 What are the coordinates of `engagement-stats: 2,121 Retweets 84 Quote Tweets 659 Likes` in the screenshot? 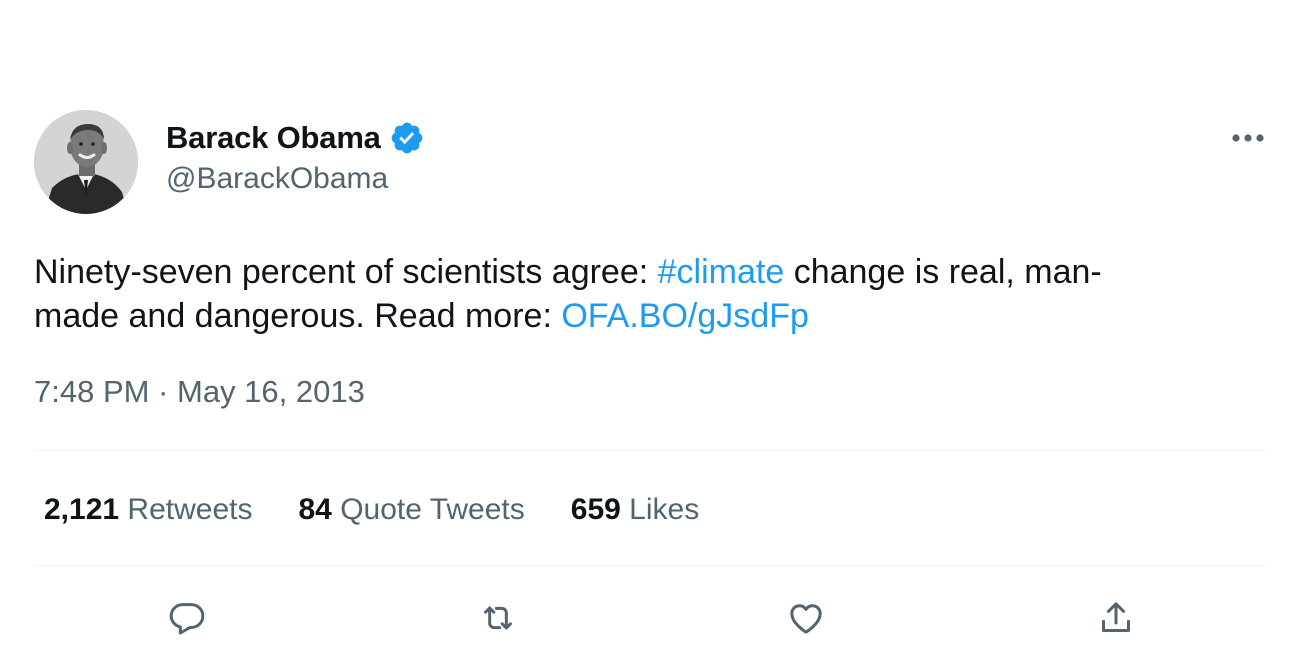 It's located at (394, 510).